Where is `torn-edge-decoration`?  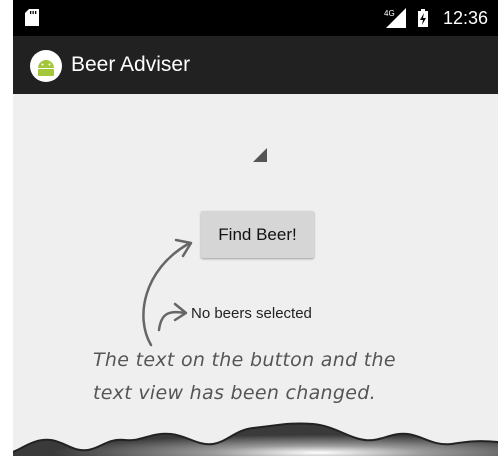 torn-edge-decoration is located at coordinates (255, 439).